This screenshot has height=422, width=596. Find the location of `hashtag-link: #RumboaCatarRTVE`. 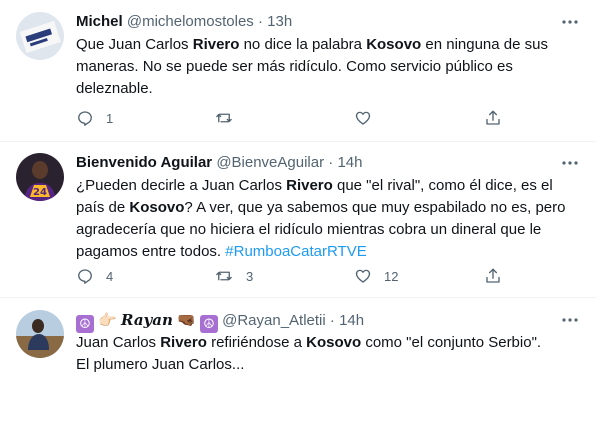

hashtag-link: #RumboaCatarRTVE is located at coordinates (295, 251).